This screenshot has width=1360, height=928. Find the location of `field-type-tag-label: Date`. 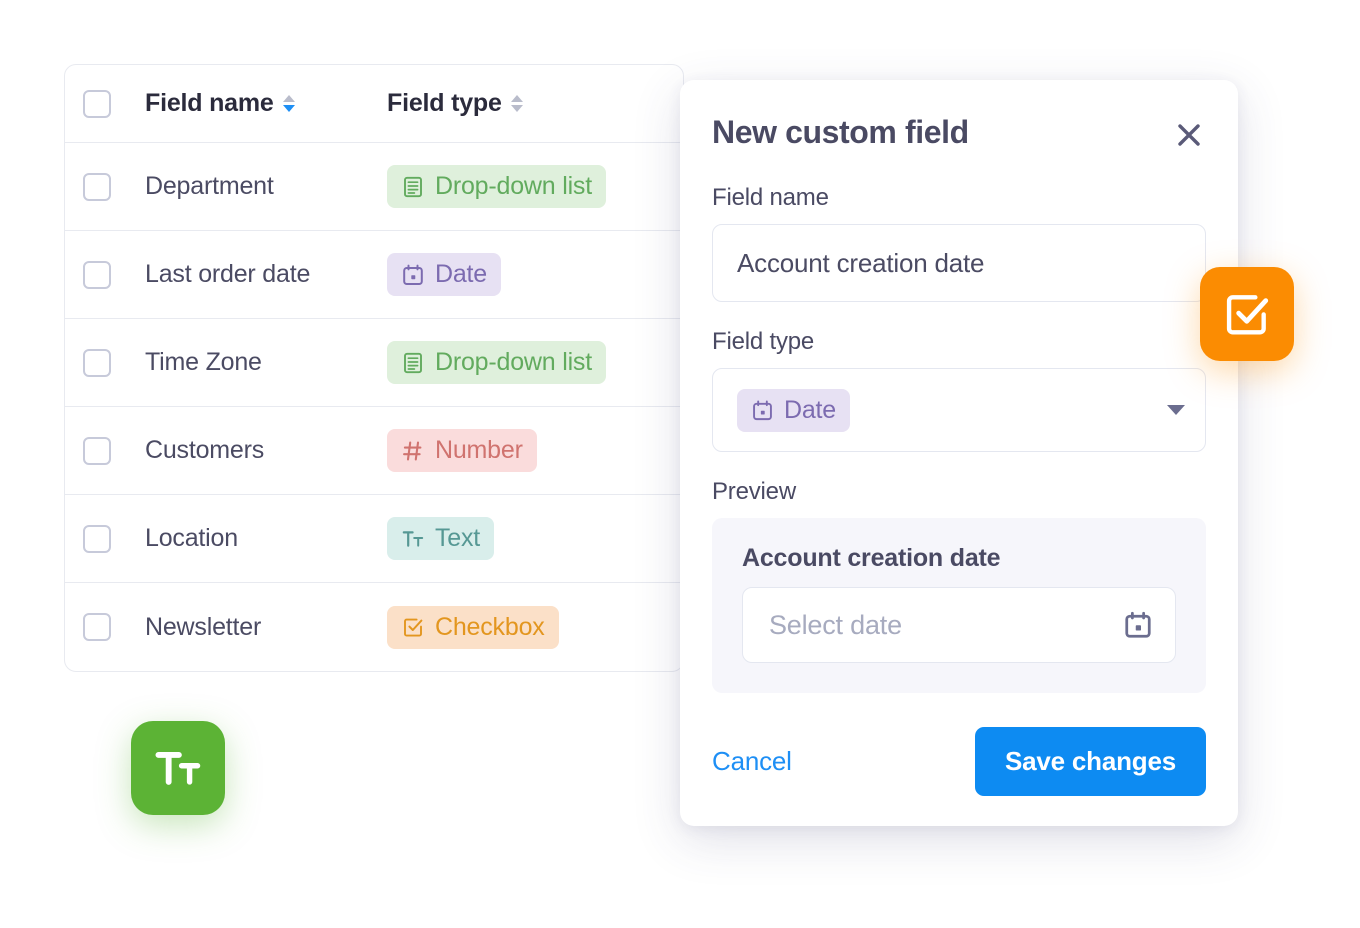

field-type-tag-label: Date is located at coordinates (461, 274).